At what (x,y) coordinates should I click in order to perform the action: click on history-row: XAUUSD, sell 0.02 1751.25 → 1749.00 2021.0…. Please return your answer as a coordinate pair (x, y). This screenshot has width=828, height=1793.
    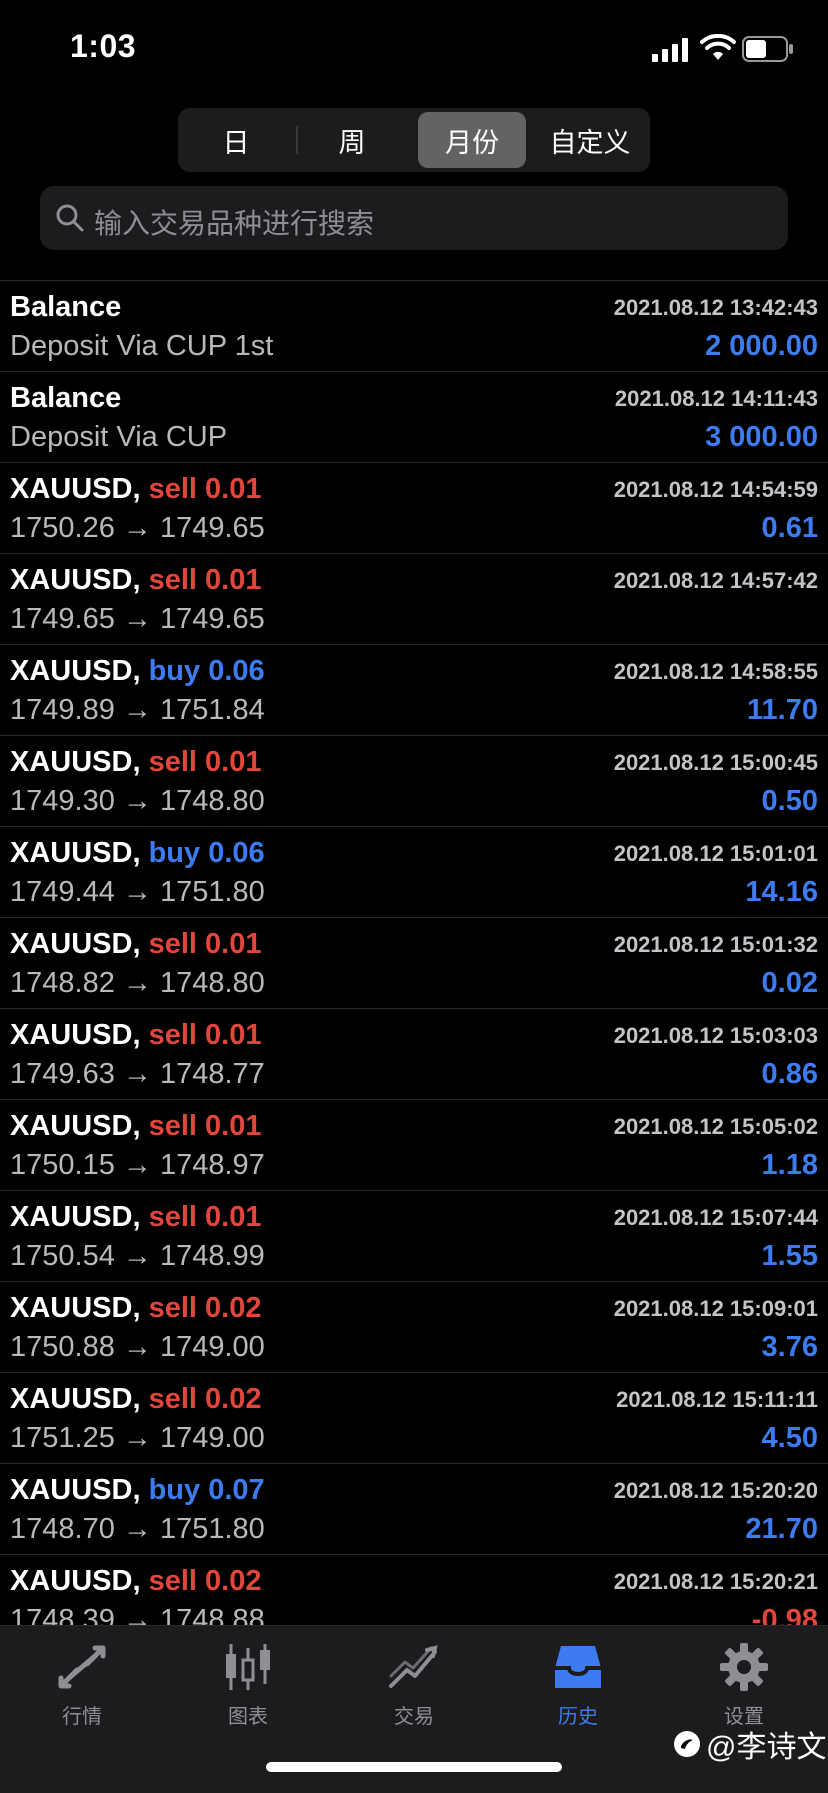
    Looking at the image, I should click on (414, 1417).